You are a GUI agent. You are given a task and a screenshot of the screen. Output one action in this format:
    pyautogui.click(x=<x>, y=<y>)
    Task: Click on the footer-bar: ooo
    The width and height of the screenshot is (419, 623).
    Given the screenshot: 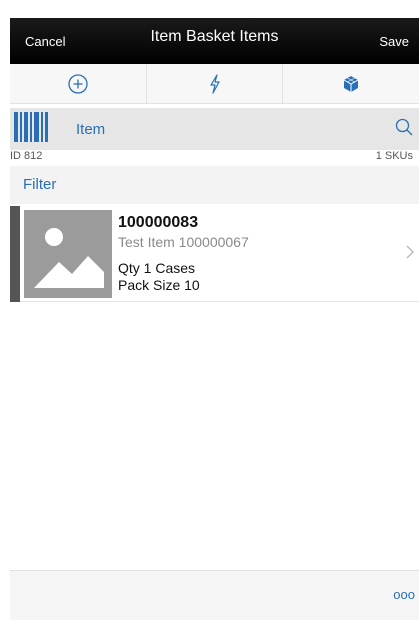 What is the action you would take?
    pyautogui.click(x=214, y=595)
    